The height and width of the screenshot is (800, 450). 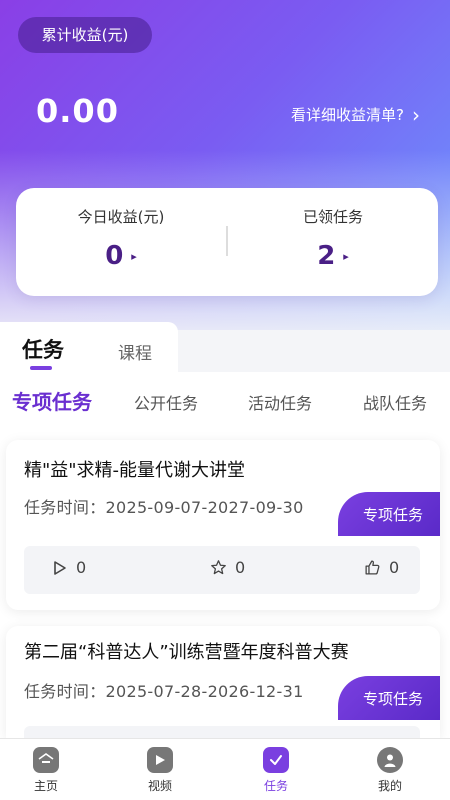 What do you see at coordinates (347, 115) in the screenshot?
I see `earnings-detail-label: 看详细收益清单?` at bounding box center [347, 115].